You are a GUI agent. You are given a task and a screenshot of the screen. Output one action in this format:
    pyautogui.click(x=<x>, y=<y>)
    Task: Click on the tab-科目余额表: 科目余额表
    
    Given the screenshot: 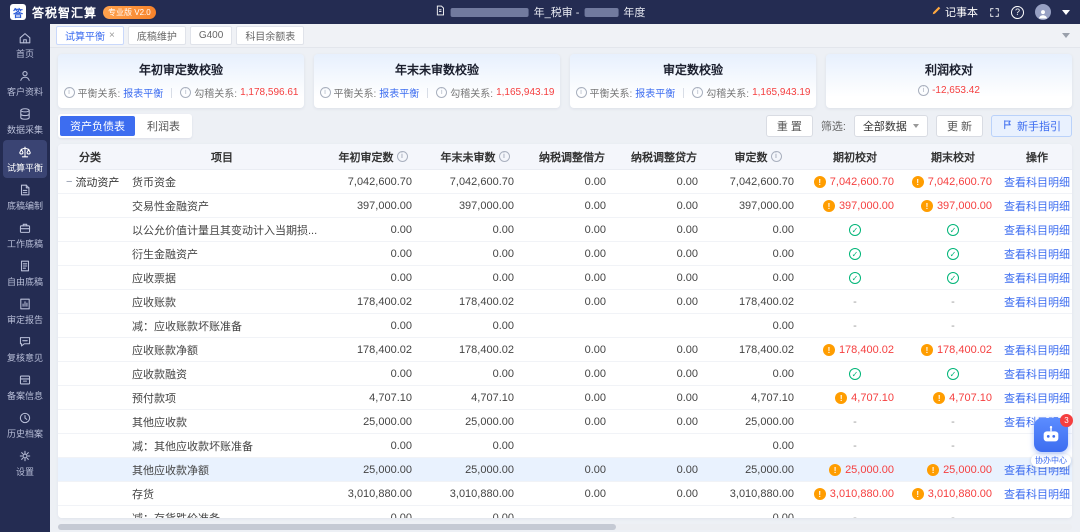 What is the action you would take?
    pyautogui.click(x=270, y=35)
    